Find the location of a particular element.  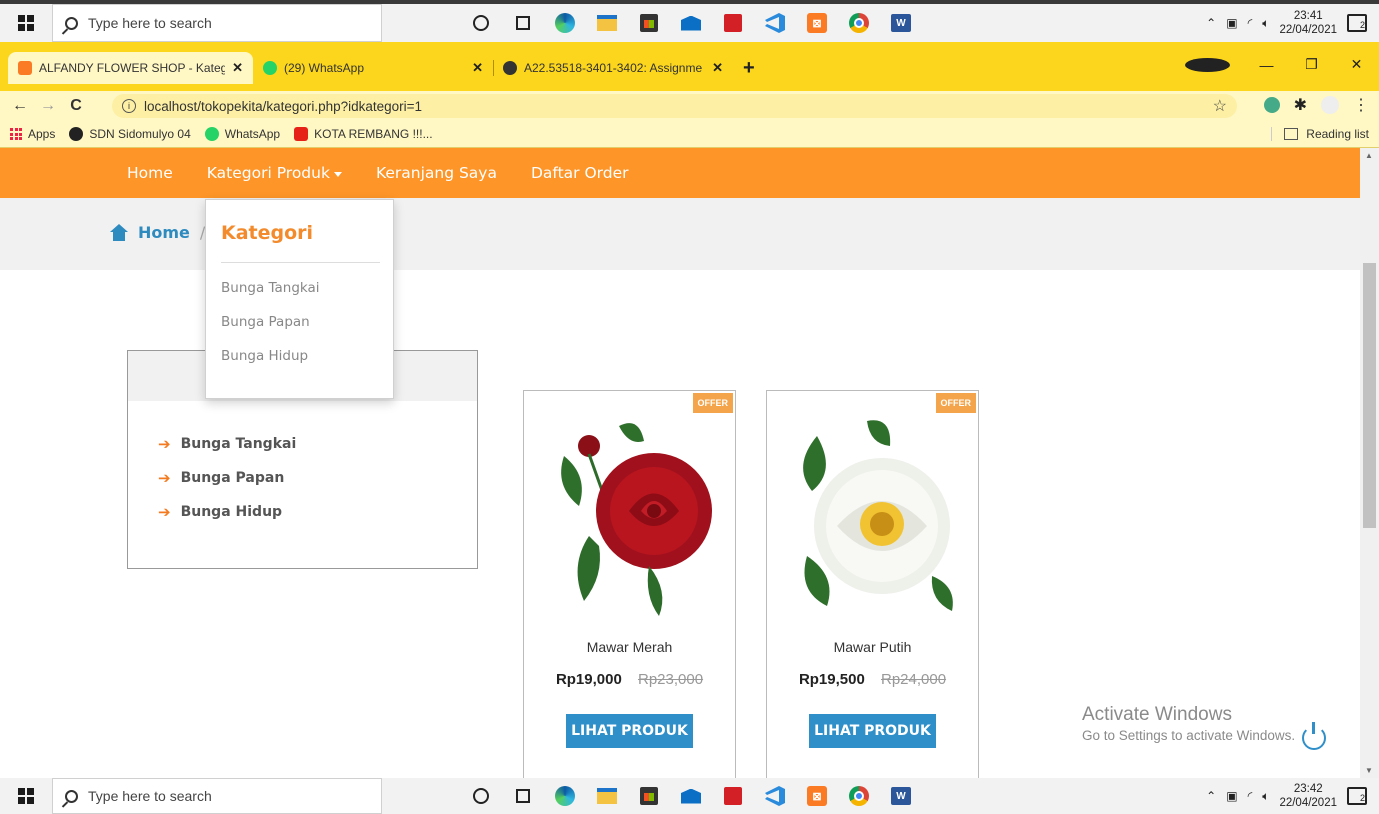

profile-avatar is located at coordinates (1330, 105).